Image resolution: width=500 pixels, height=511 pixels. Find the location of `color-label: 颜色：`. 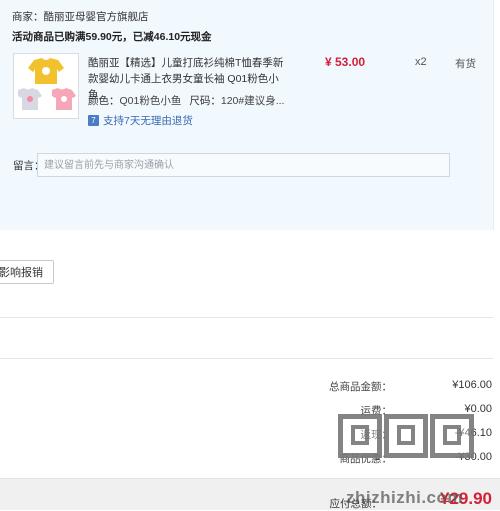

color-label: 颜色： is located at coordinates (104, 101).